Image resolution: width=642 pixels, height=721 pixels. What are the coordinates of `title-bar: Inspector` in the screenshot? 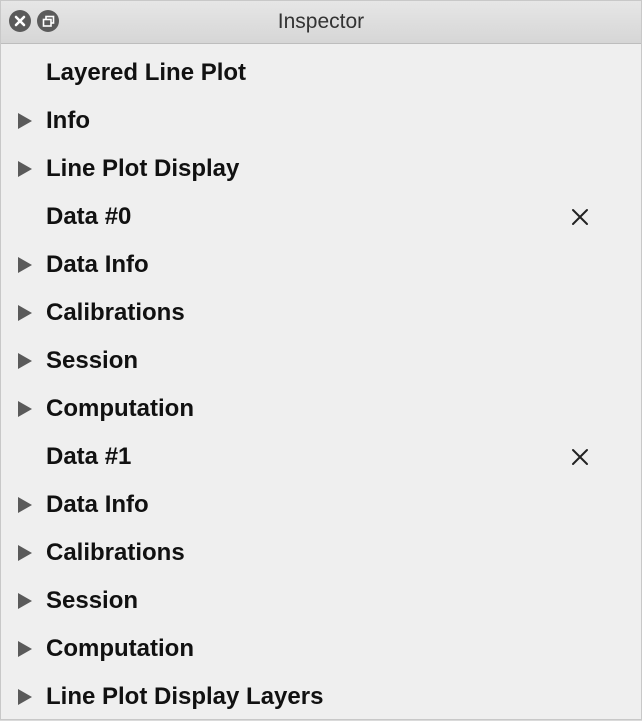 It's located at (321, 22).